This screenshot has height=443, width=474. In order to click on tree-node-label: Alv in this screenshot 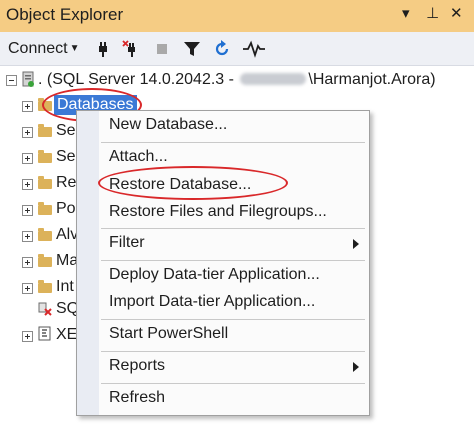, I will do `click(67, 234)`.